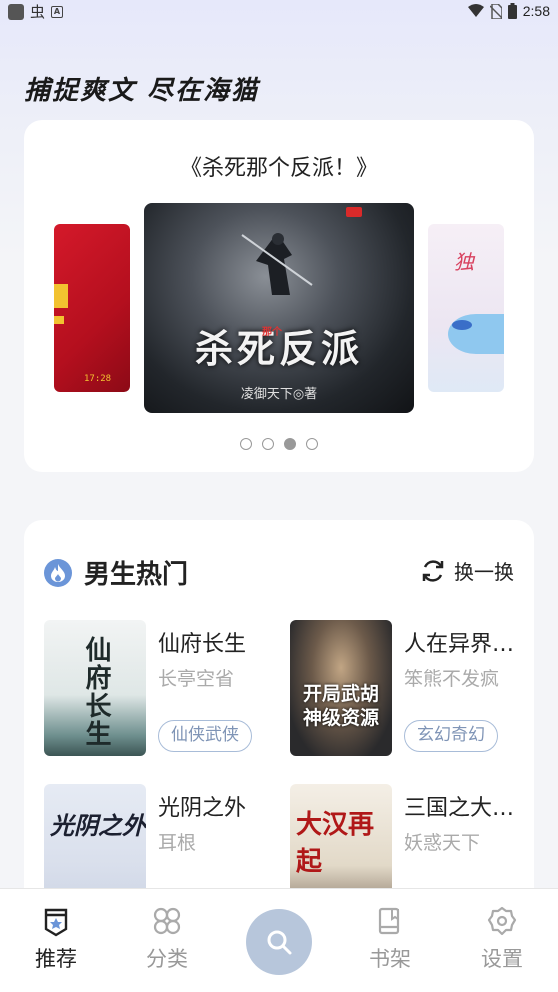 The image size is (558, 992). I want to click on carousel-dots, so click(279, 444).